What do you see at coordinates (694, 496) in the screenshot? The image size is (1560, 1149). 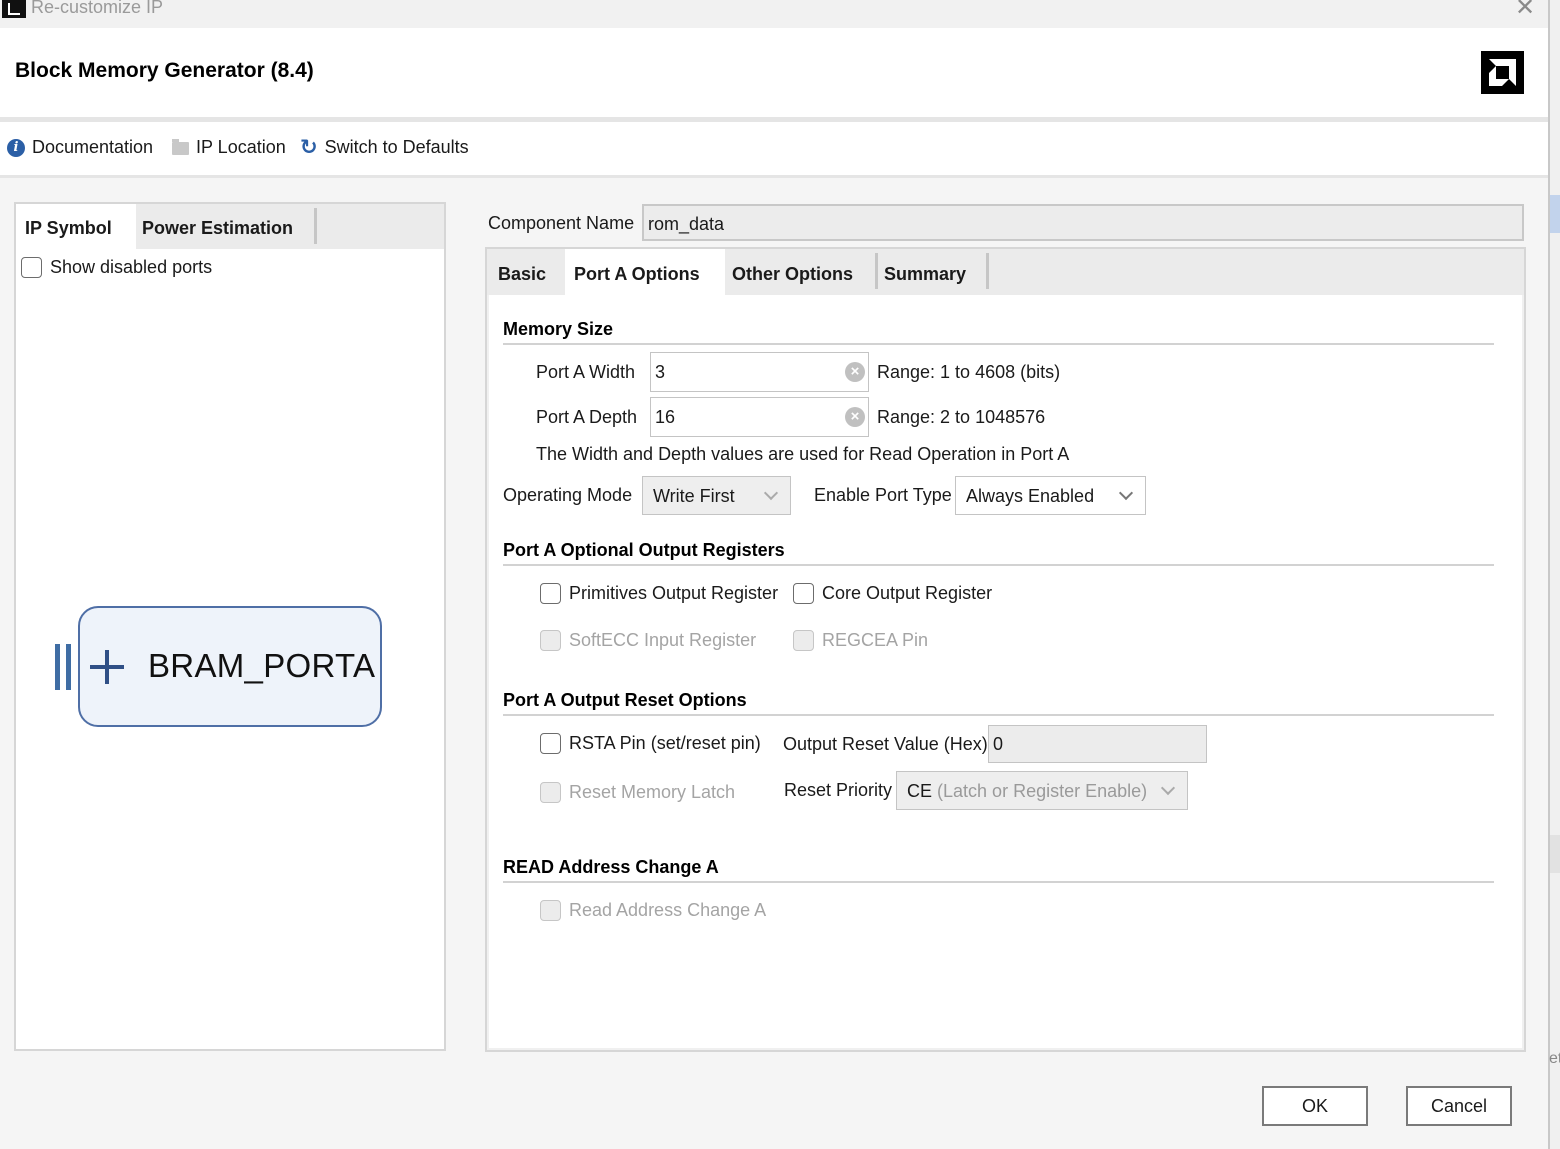 I see `operating-mode-value: Write First` at bounding box center [694, 496].